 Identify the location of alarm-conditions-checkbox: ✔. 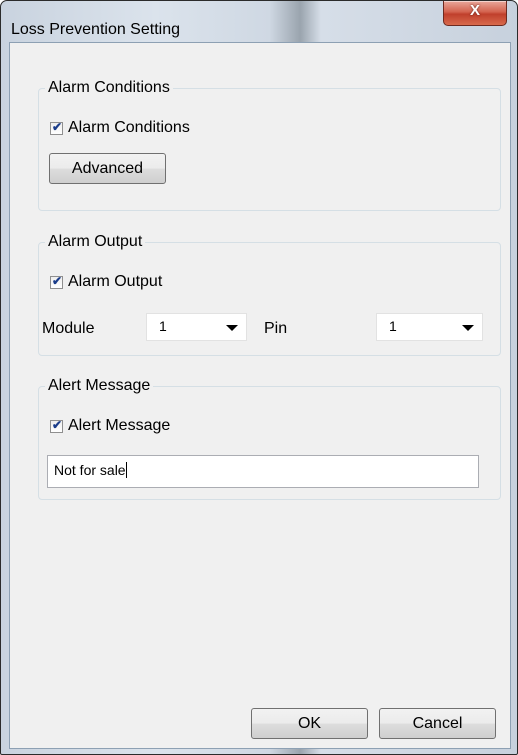
(56, 127).